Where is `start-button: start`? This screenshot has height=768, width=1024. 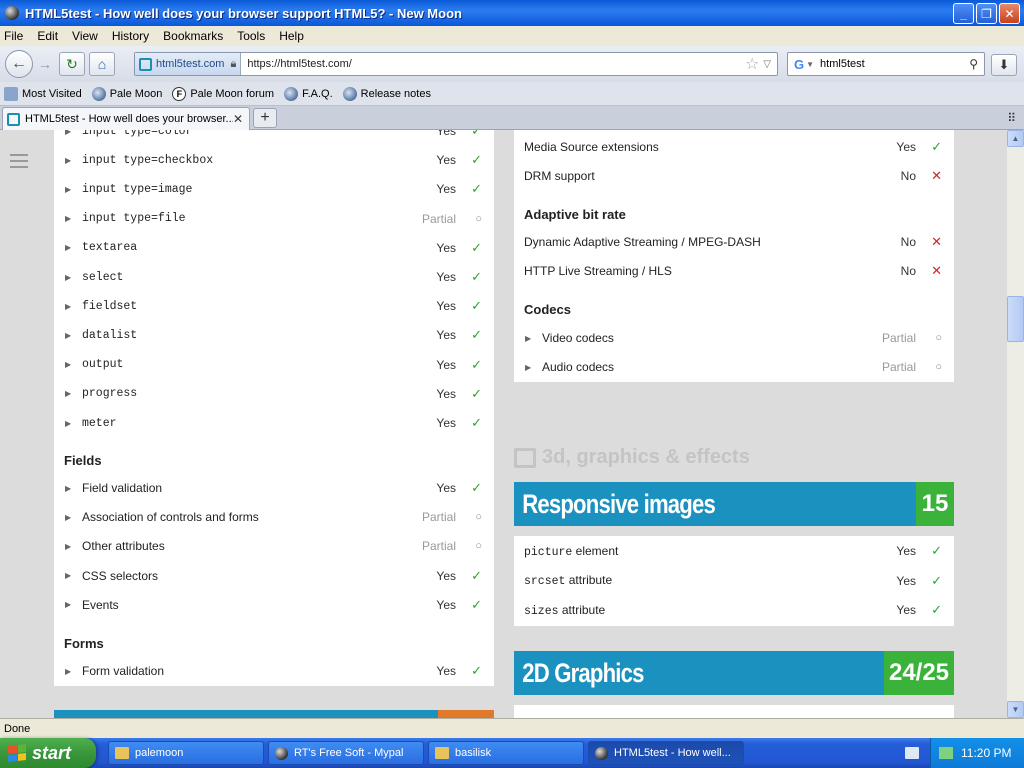
start-button: start is located at coordinates (48, 753).